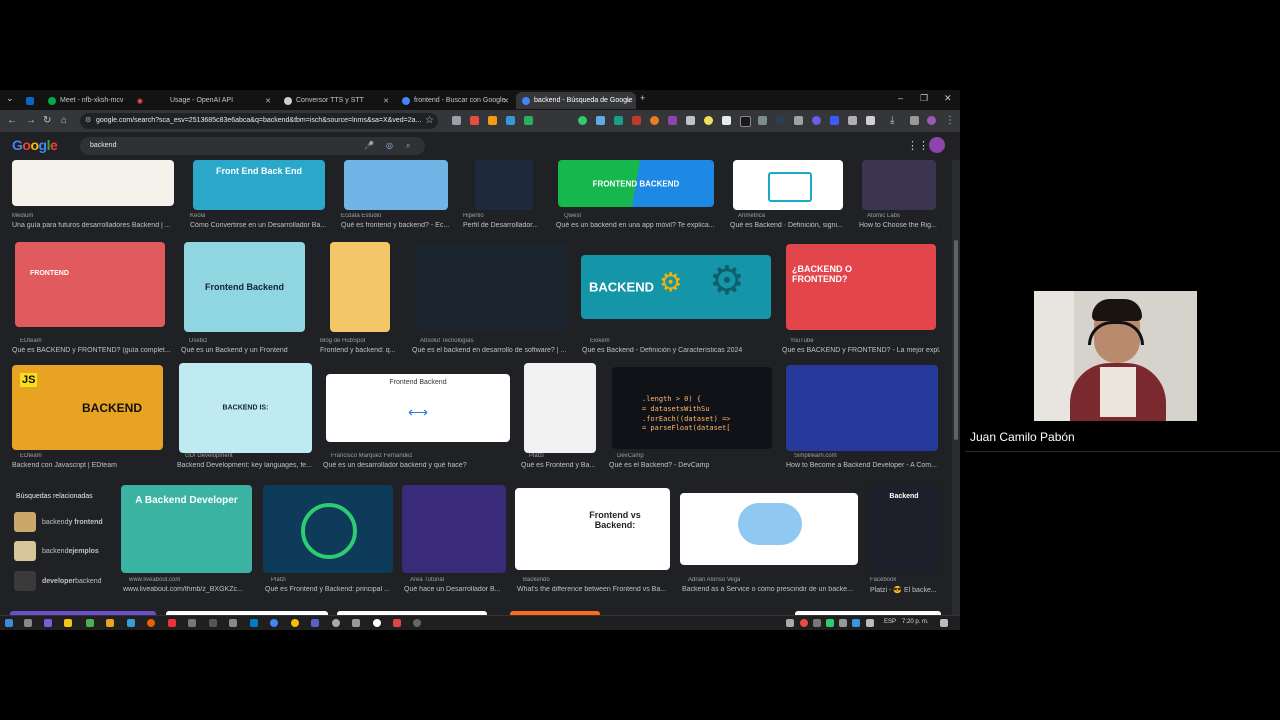 The image size is (1280, 720). Describe the element at coordinates (950, 120) in the screenshot. I see `menu-kebab-icon: ⋮` at that location.